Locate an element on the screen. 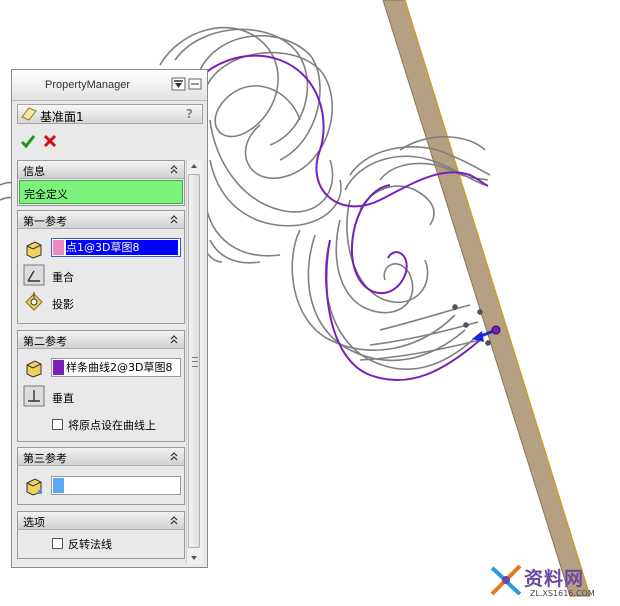  flip-normal-checkbox is located at coordinates (57, 543).